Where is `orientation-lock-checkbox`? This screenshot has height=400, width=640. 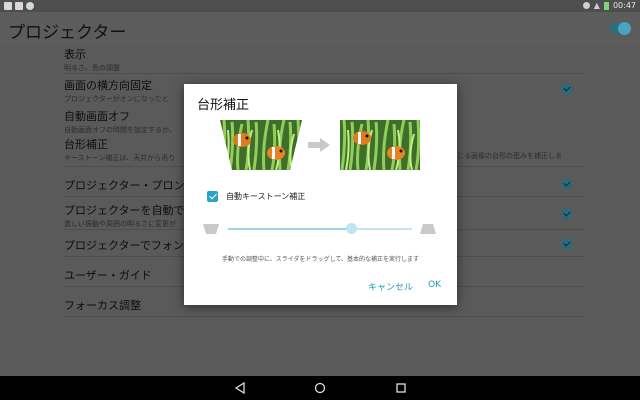 orientation-lock-checkbox is located at coordinates (567, 89).